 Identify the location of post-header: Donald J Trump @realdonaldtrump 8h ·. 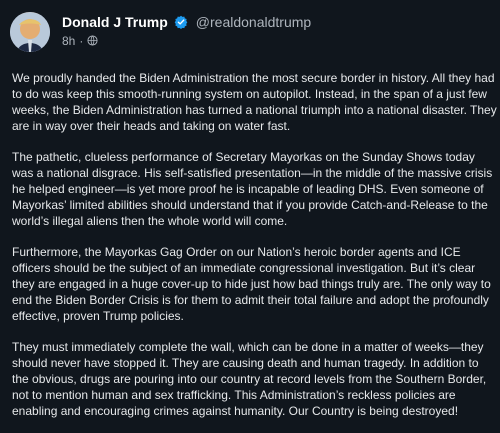
(249, 38).